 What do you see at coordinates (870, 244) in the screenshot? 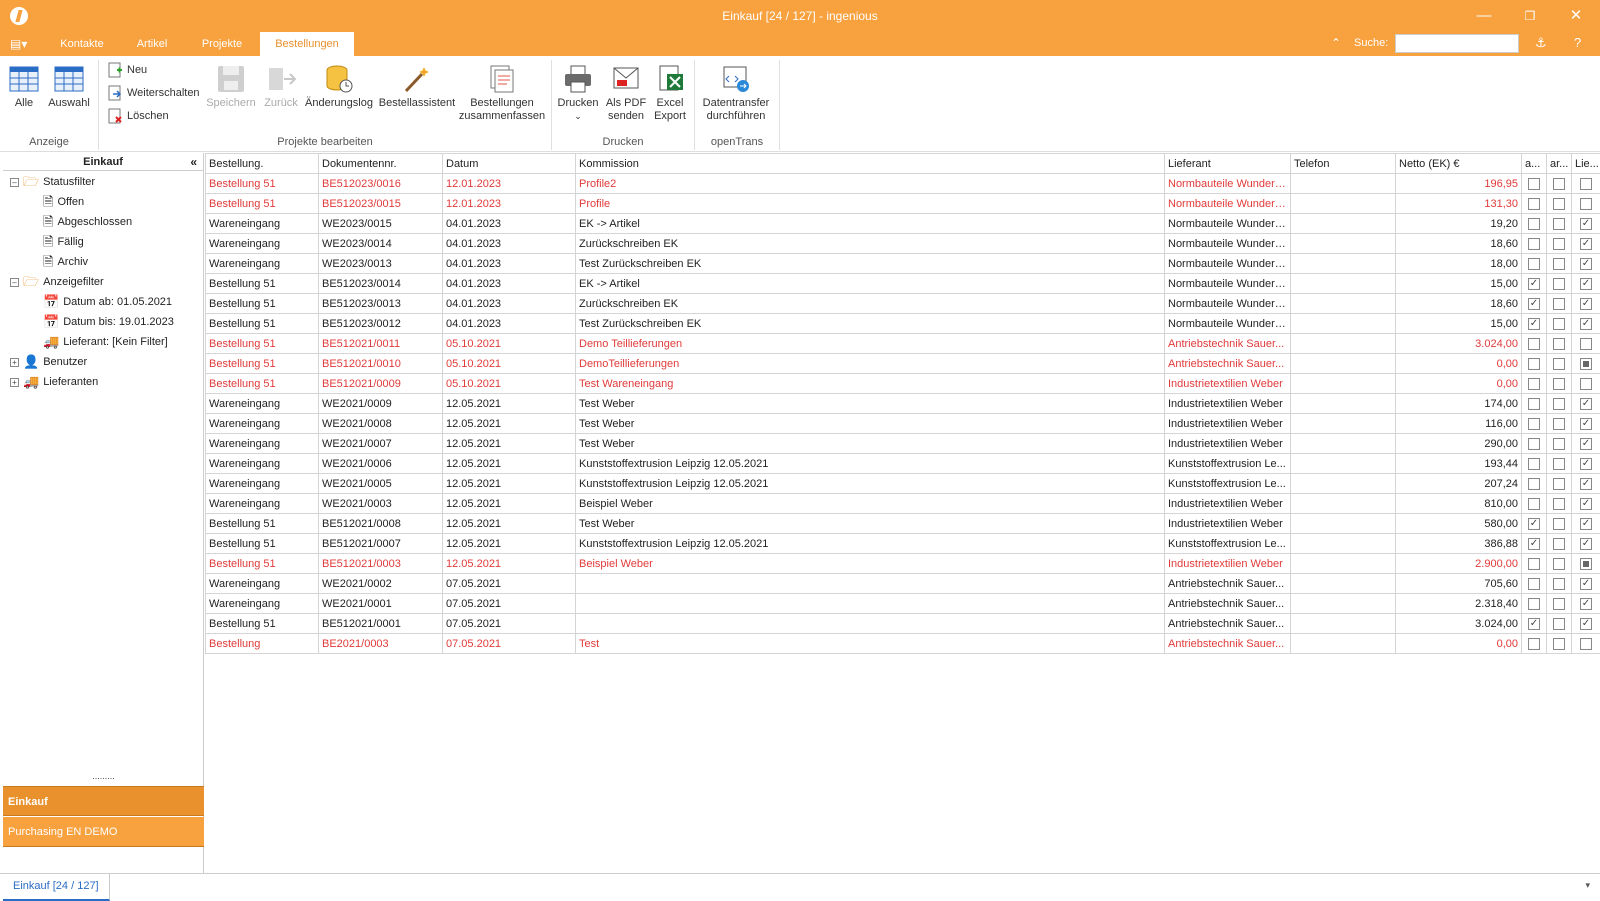
I see `table-cell: Zurückschreiben EK` at bounding box center [870, 244].